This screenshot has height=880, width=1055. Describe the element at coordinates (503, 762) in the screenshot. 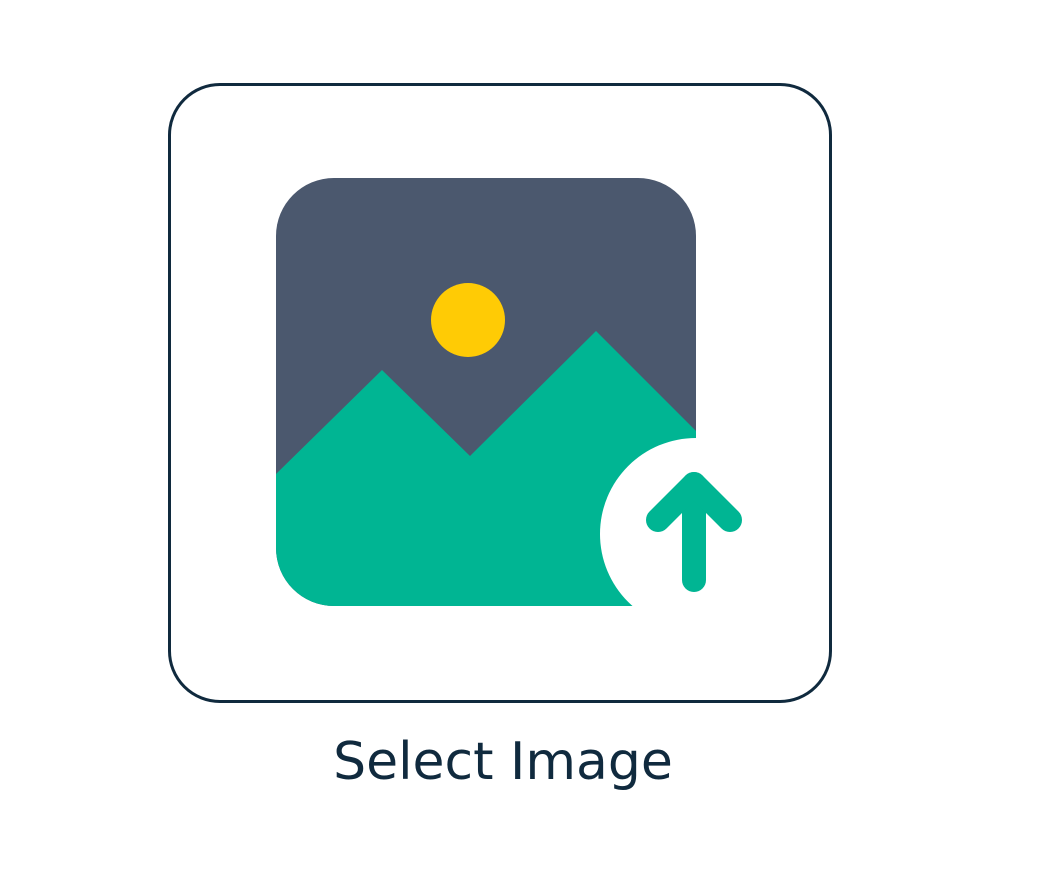

I see `select-image-label: Select Image` at that location.